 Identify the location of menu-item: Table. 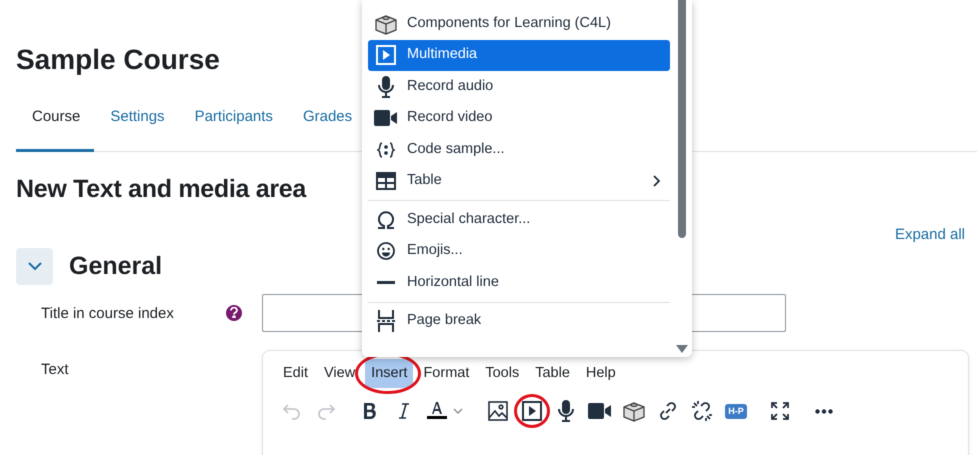
(552, 373).